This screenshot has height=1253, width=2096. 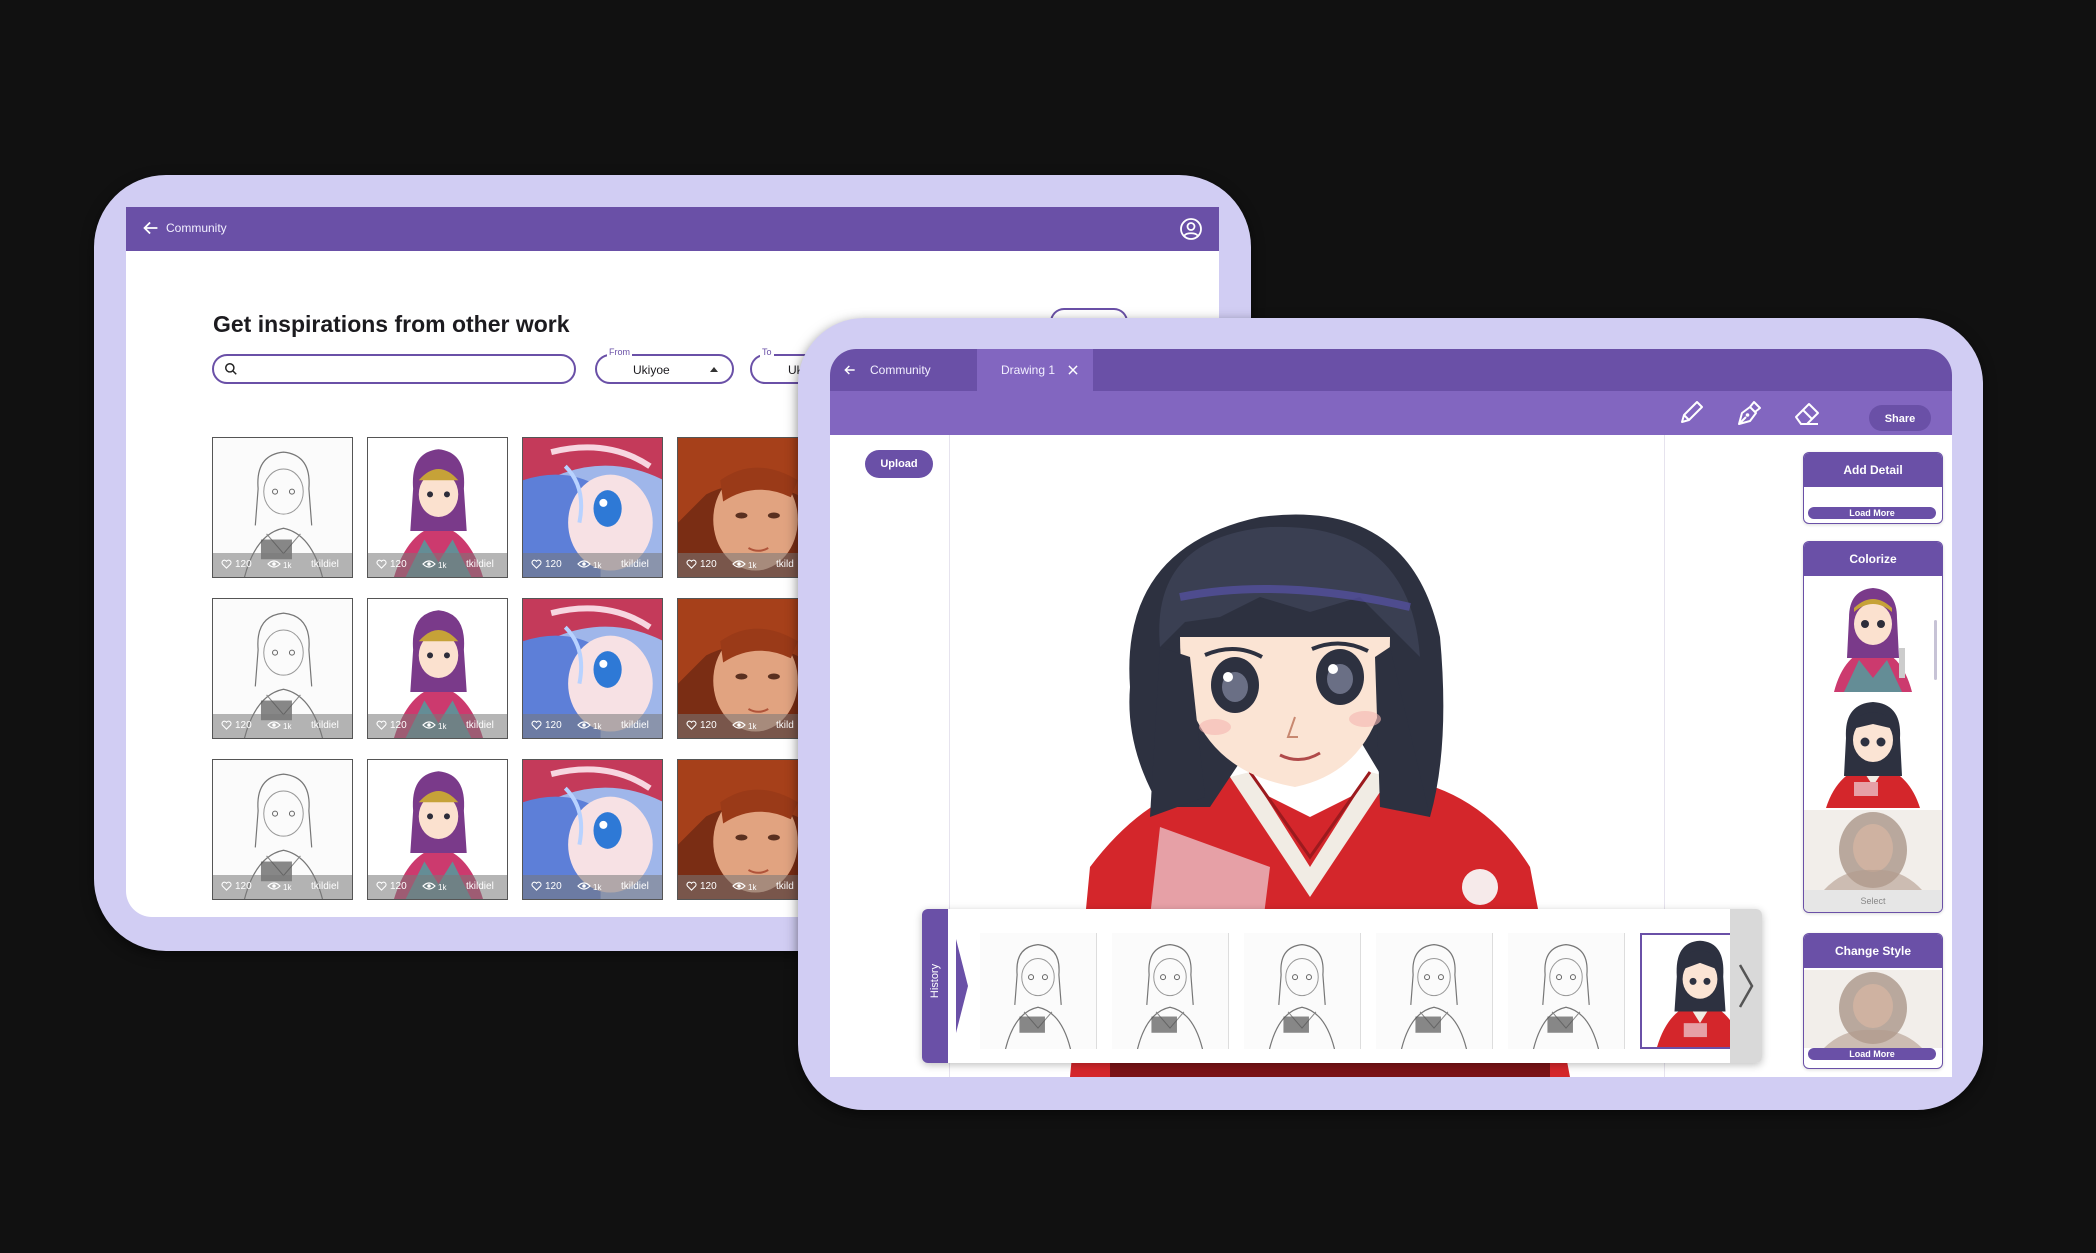 I want to click on colorize-title: Colorize, so click(x=1873, y=559).